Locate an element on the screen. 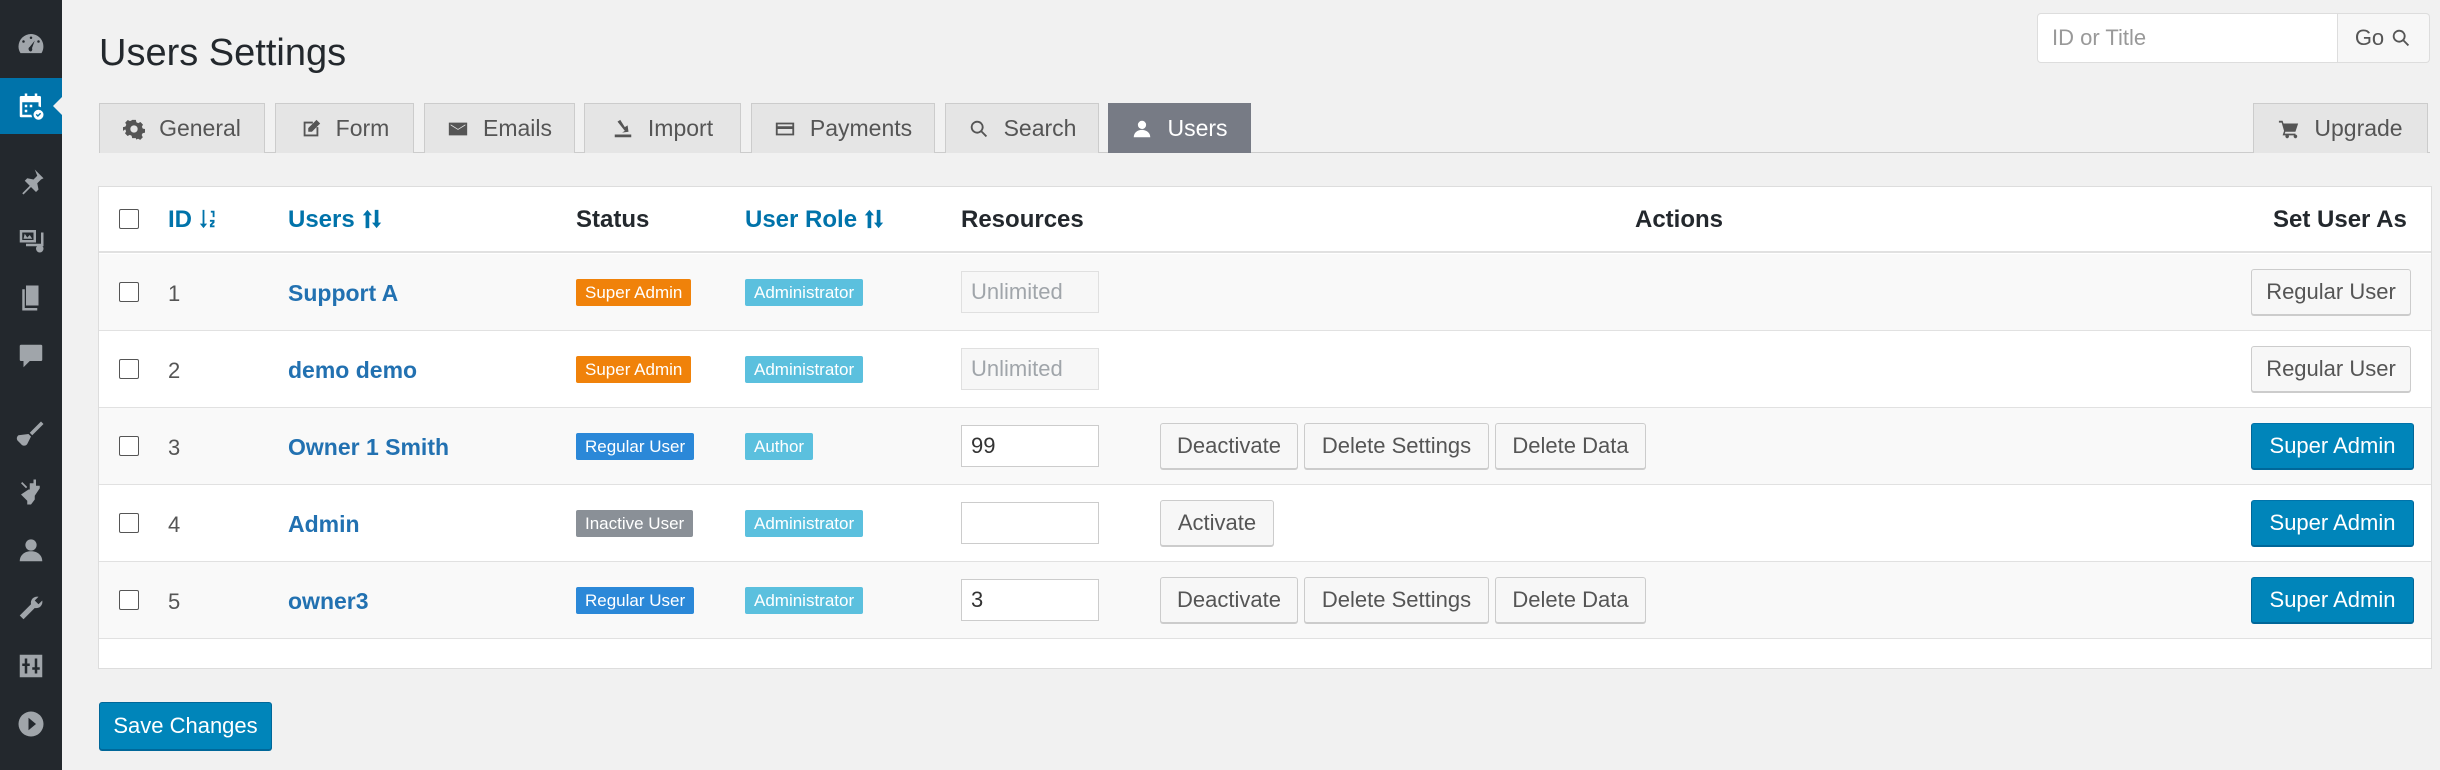  tab-search-label: Search is located at coordinates (1040, 128).